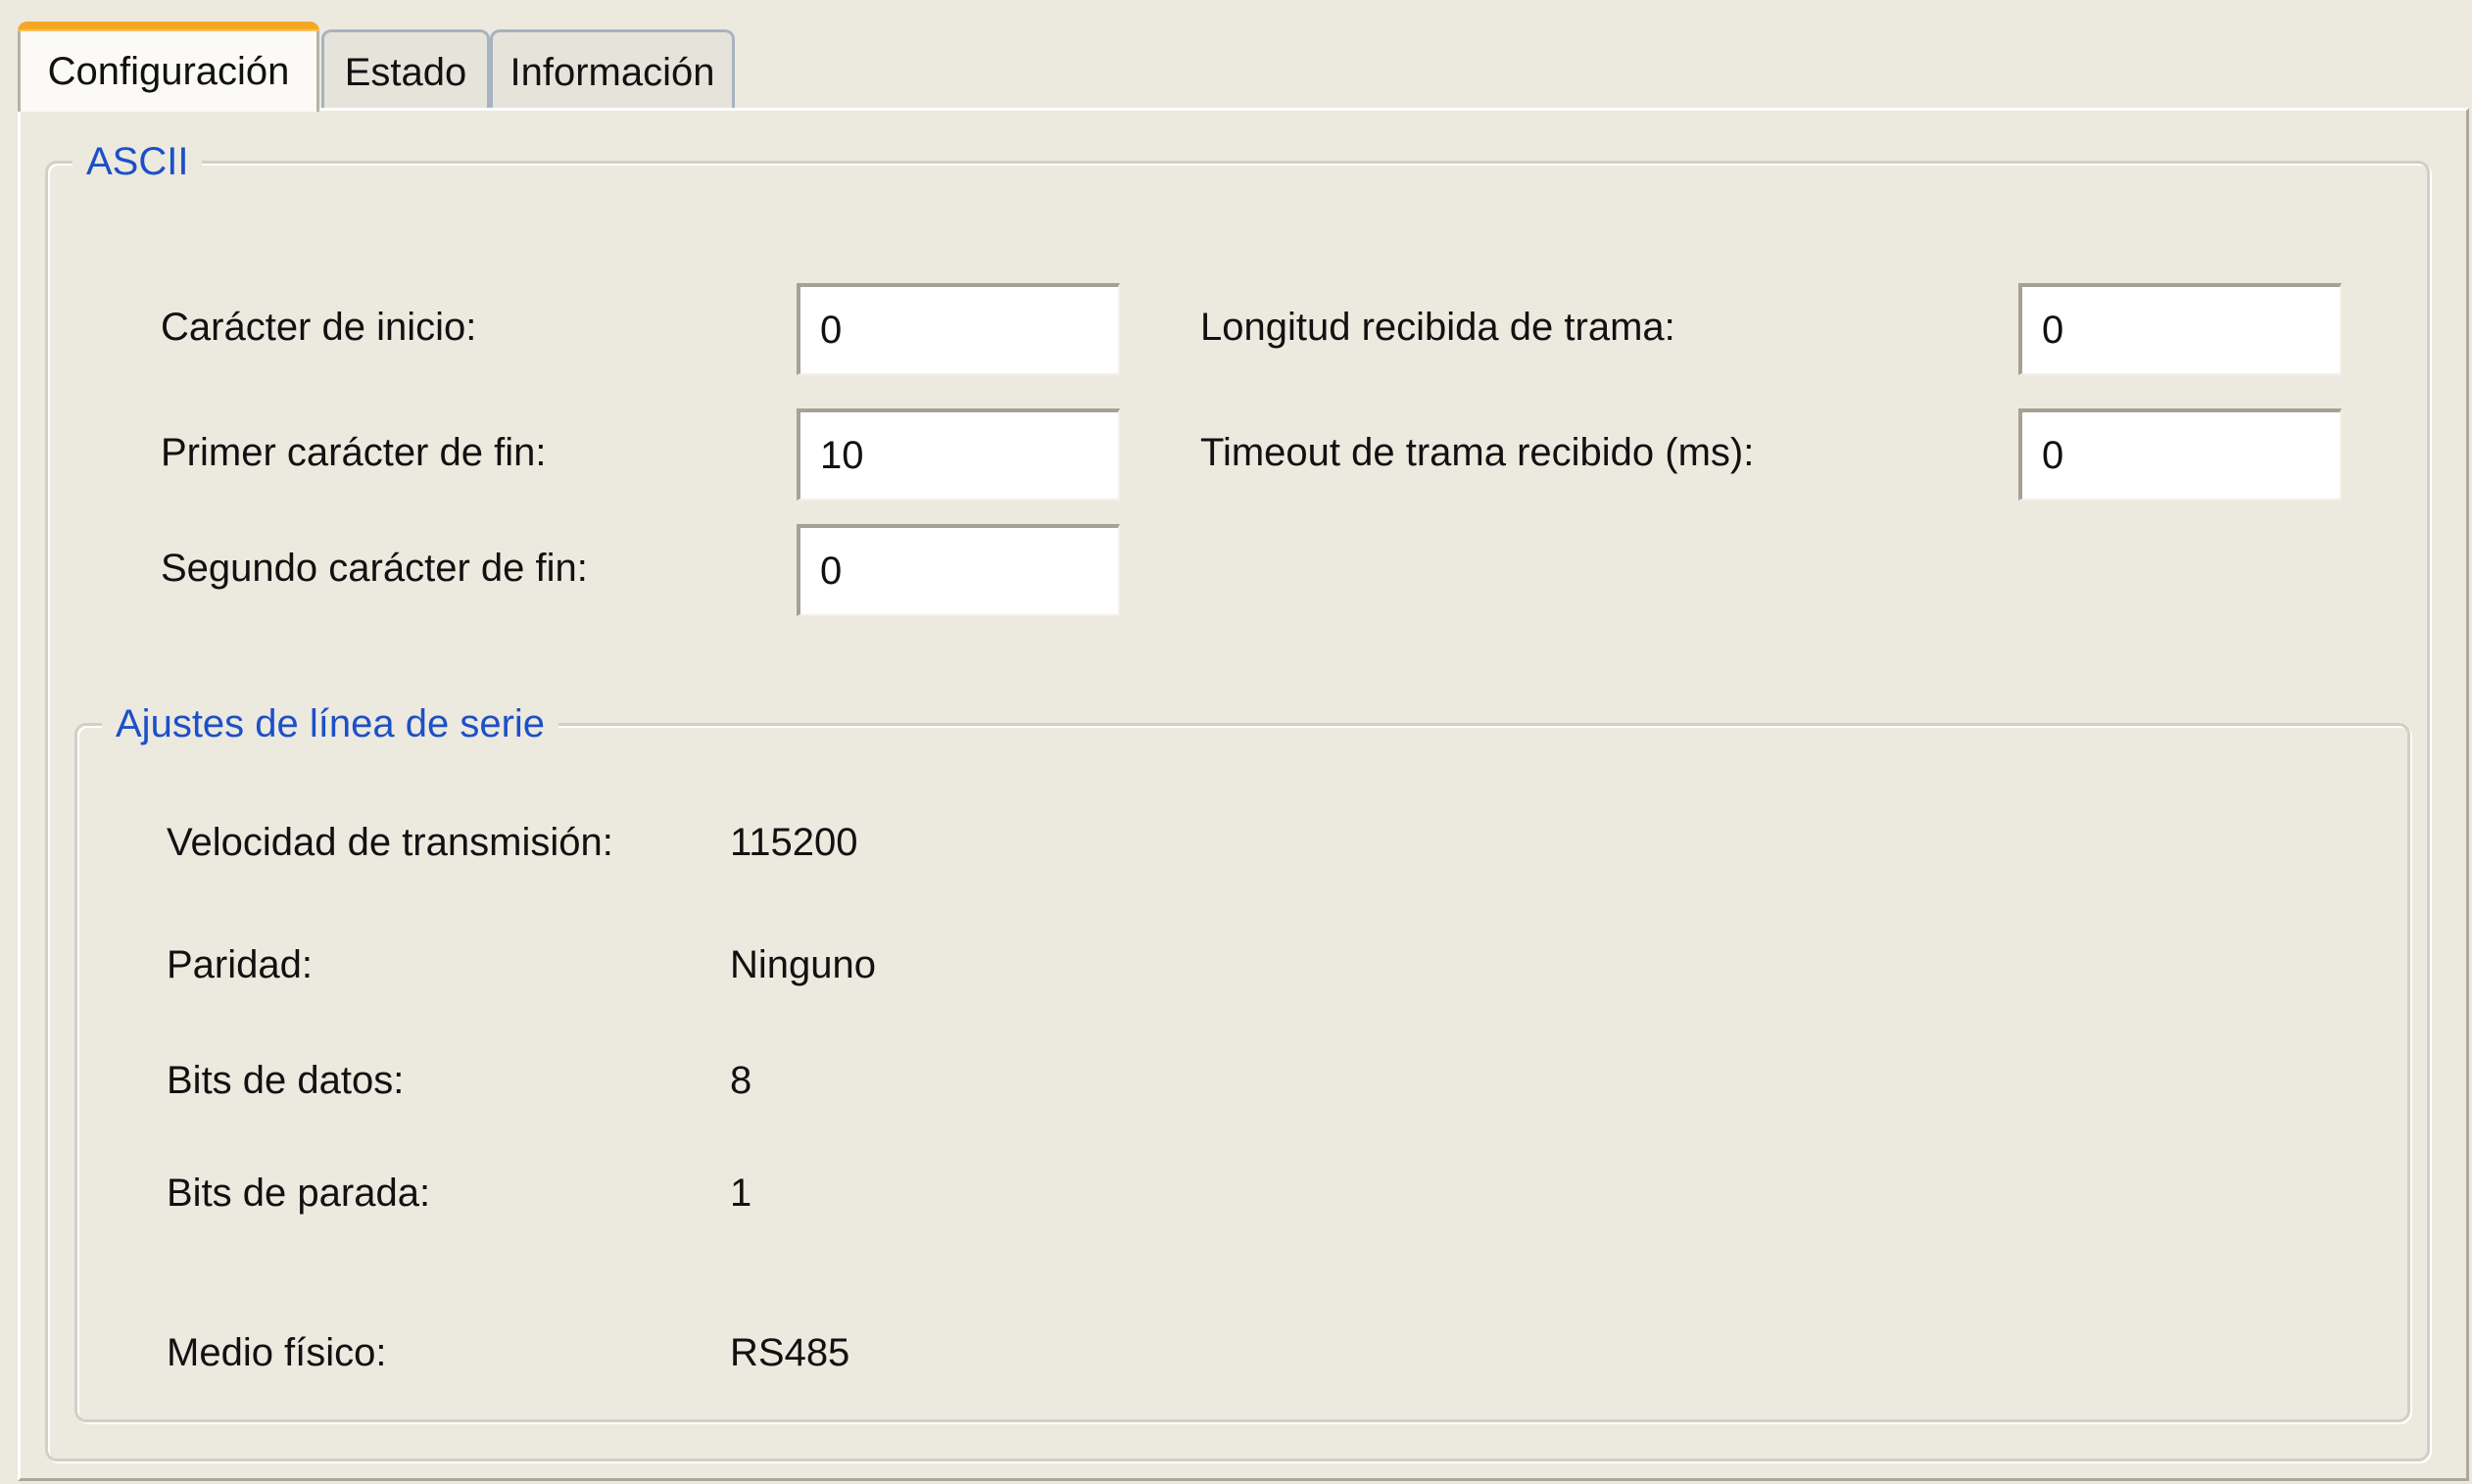 The width and height of the screenshot is (2472, 1484). What do you see at coordinates (2180, 329) in the screenshot?
I see `frame-length-input` at bounding box center [2180, 329].